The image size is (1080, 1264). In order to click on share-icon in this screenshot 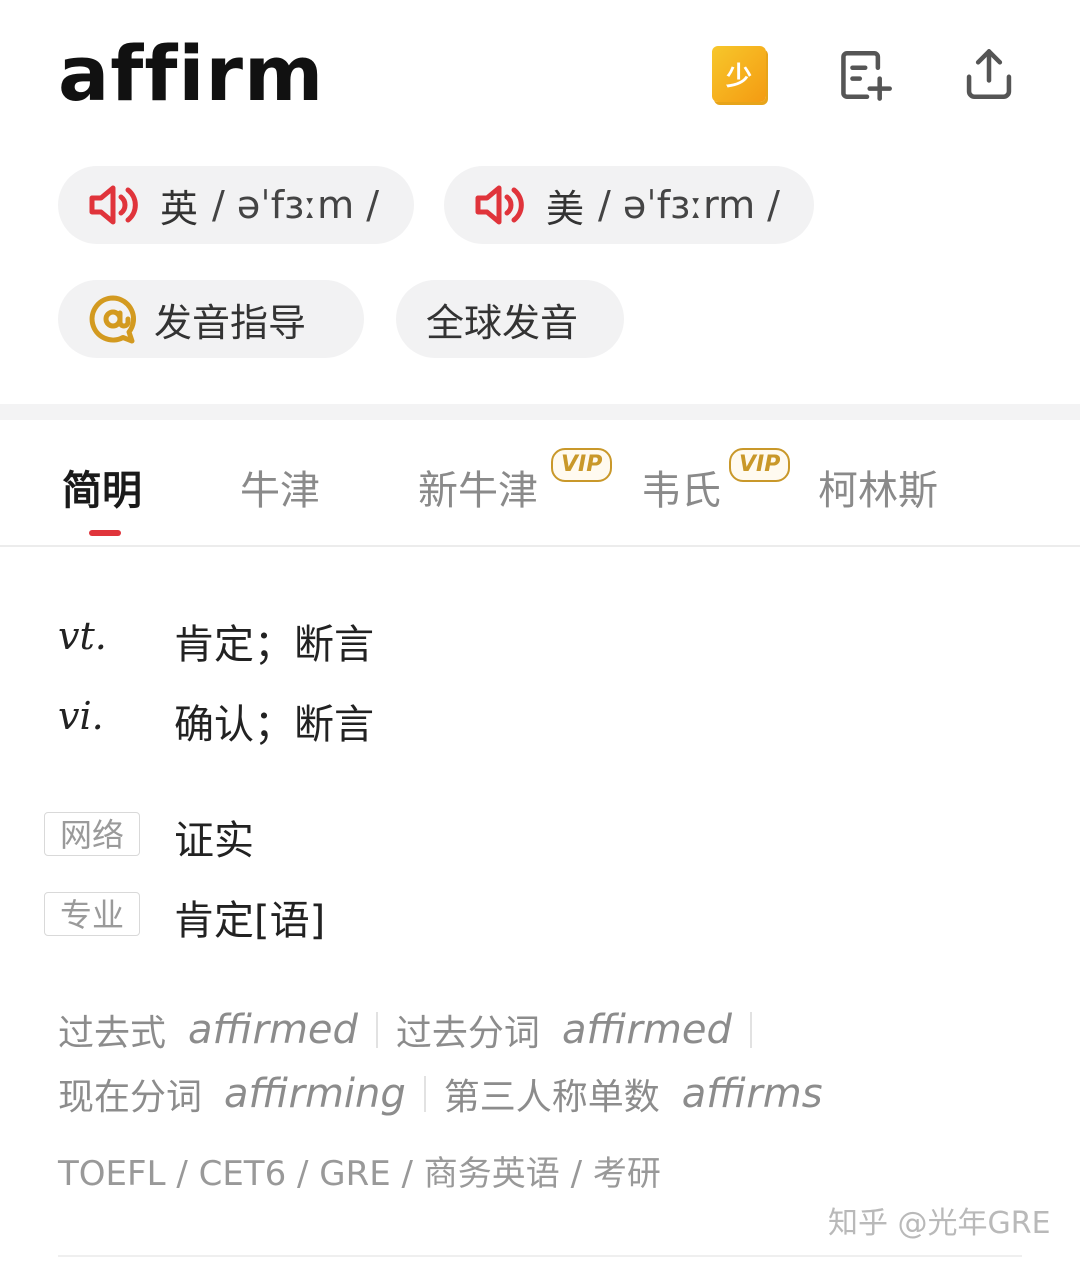, I will do `click(989, 75)`.